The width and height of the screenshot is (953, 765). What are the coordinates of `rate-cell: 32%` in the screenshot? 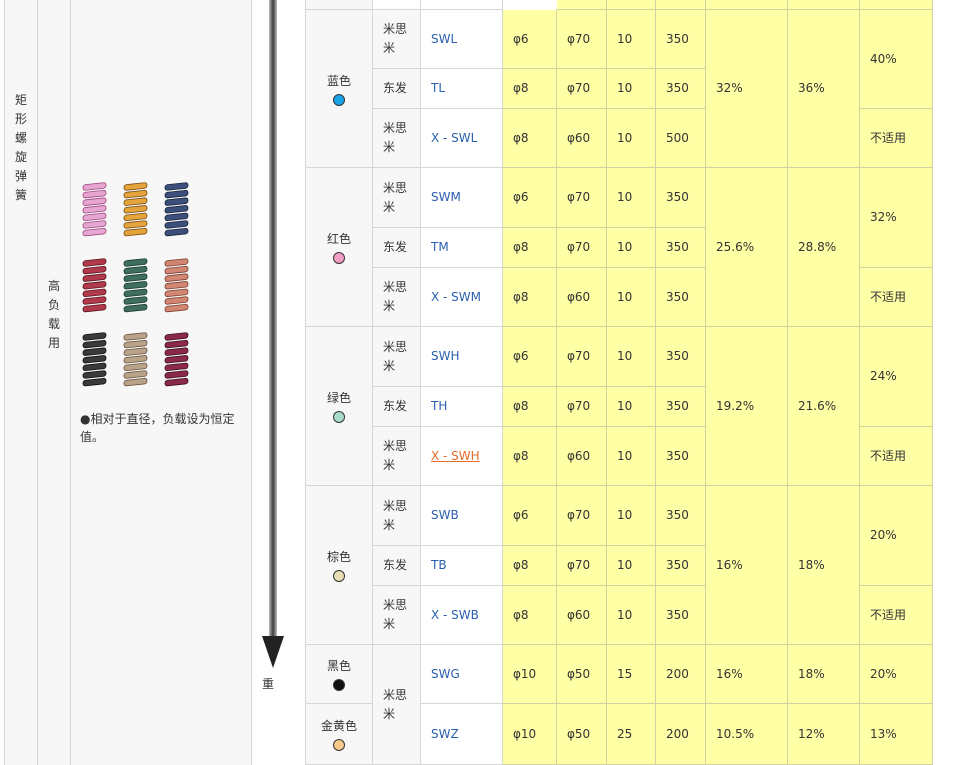 It's located at (747, 89).